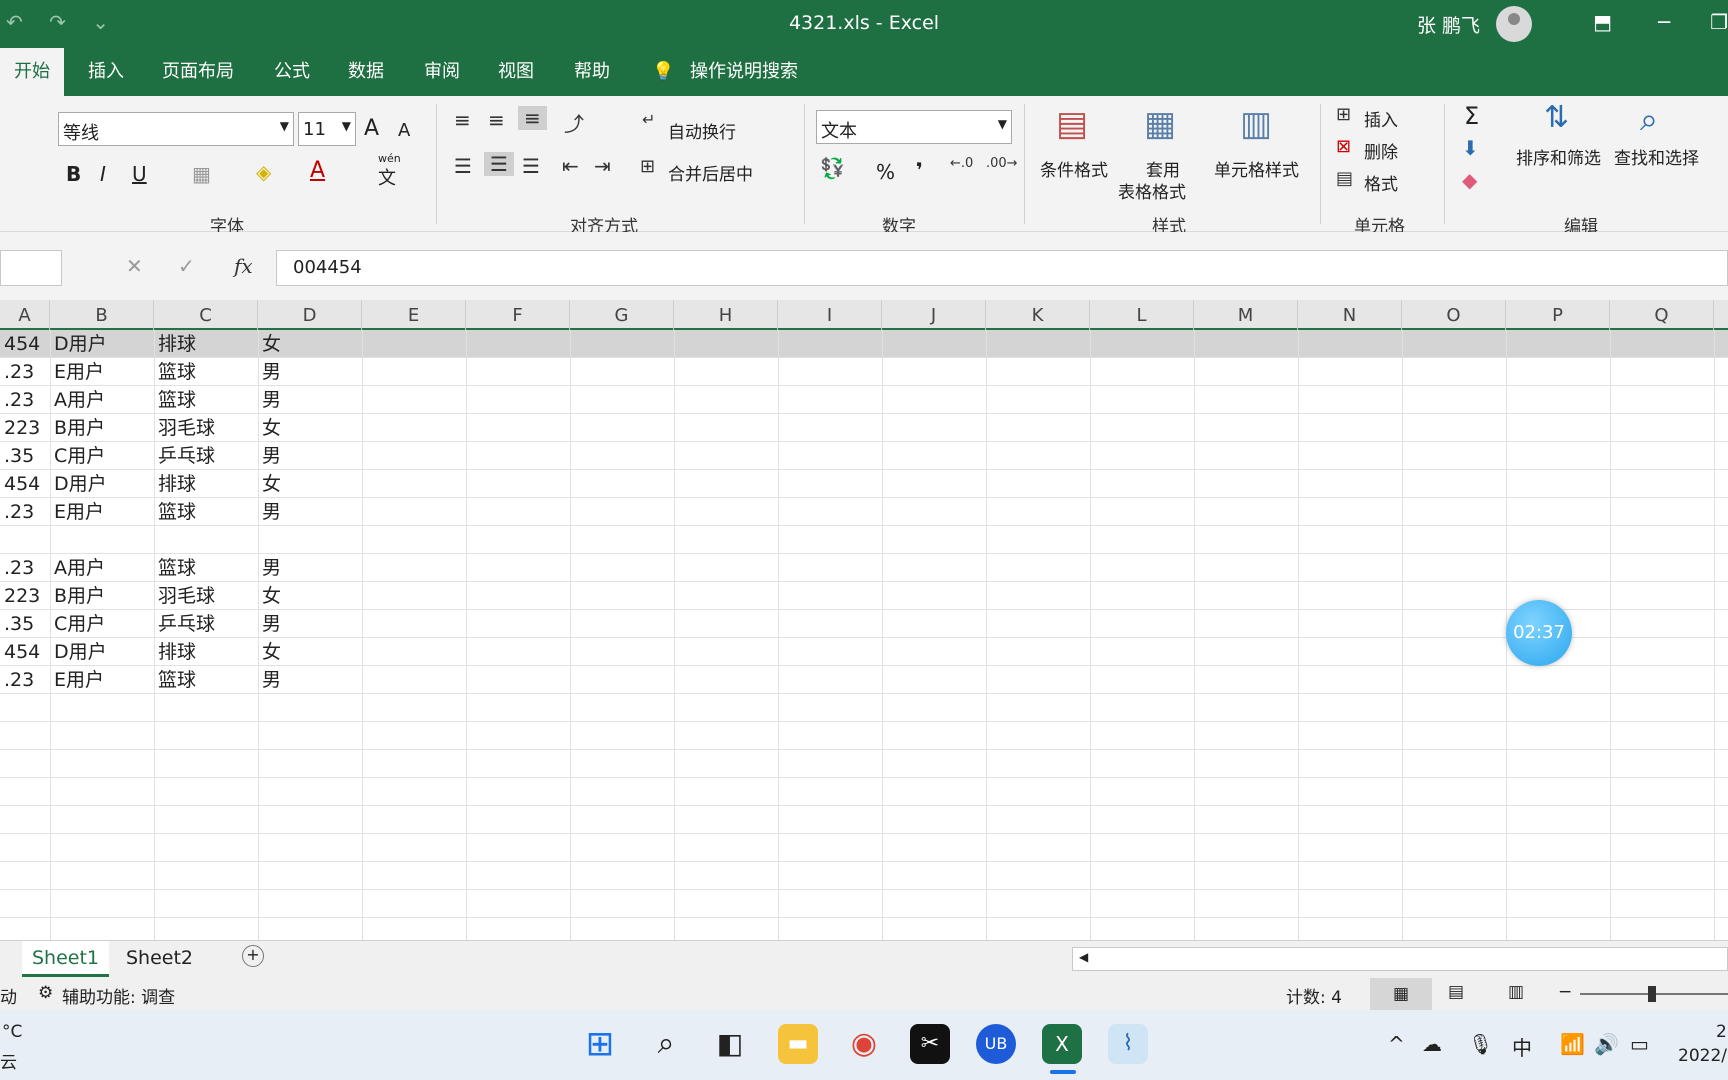 The image size is (1728, 1080). What do you see at coordinates (8, 1060) in the screenshot?
I see `weather-desc: 云` at bounding box center [8, 1060].